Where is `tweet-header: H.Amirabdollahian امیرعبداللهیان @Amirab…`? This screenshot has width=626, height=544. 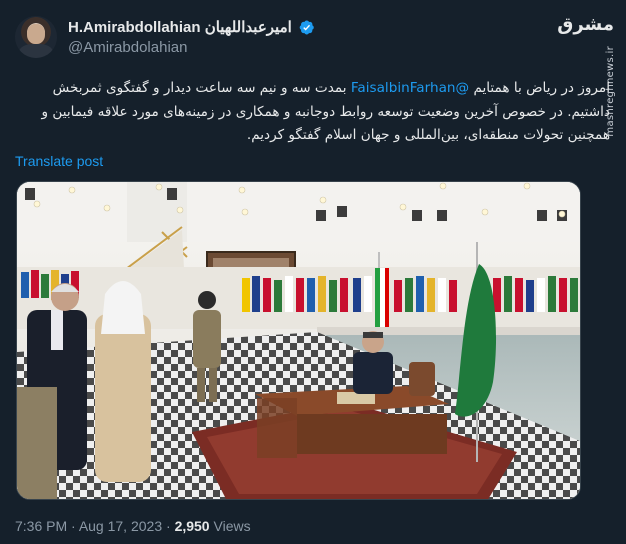
tweet-header: H.Amirabdollahian امیرعبداللهیان @Amirab… is located at coordinates (298, 36).